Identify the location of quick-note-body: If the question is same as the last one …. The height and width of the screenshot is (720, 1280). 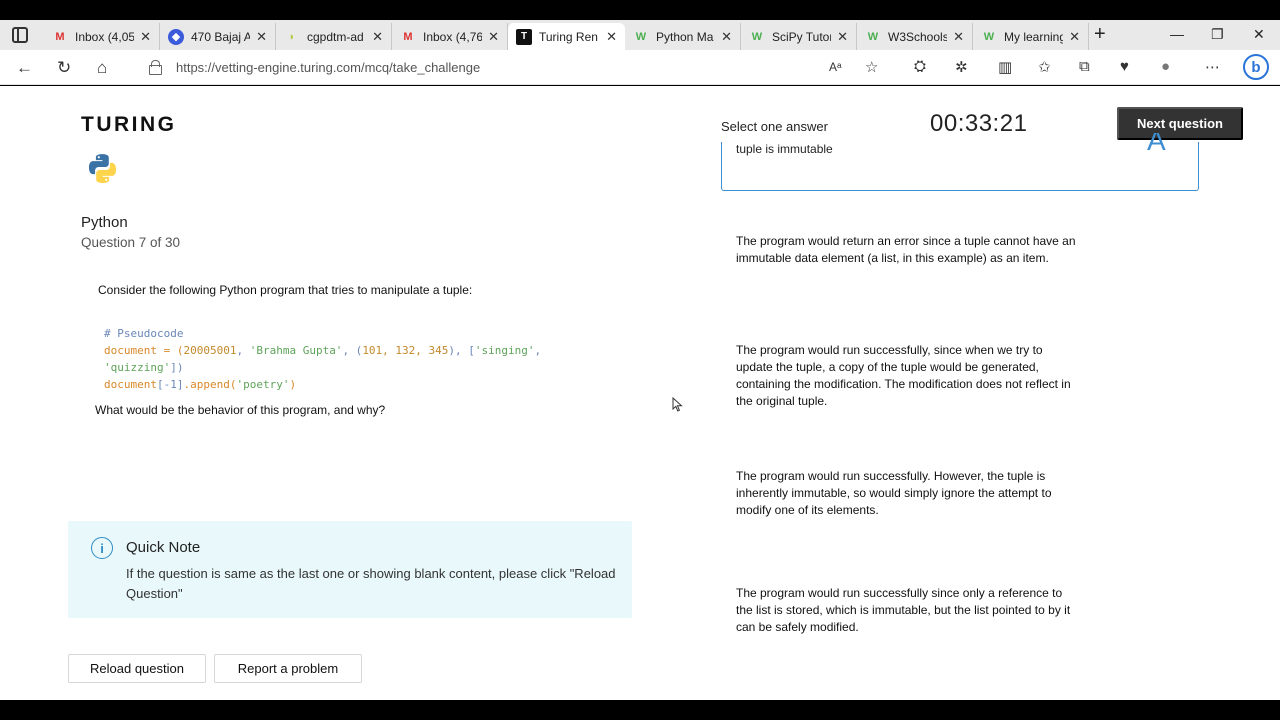
(371, 583).